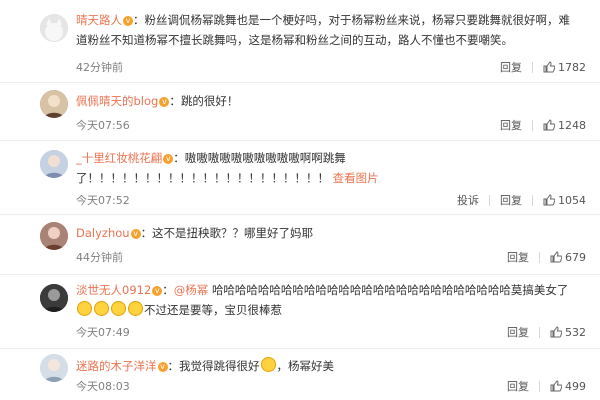 This screenshot has width=600, height=400. I want to click on like-button: 1782, so click(564, 67).